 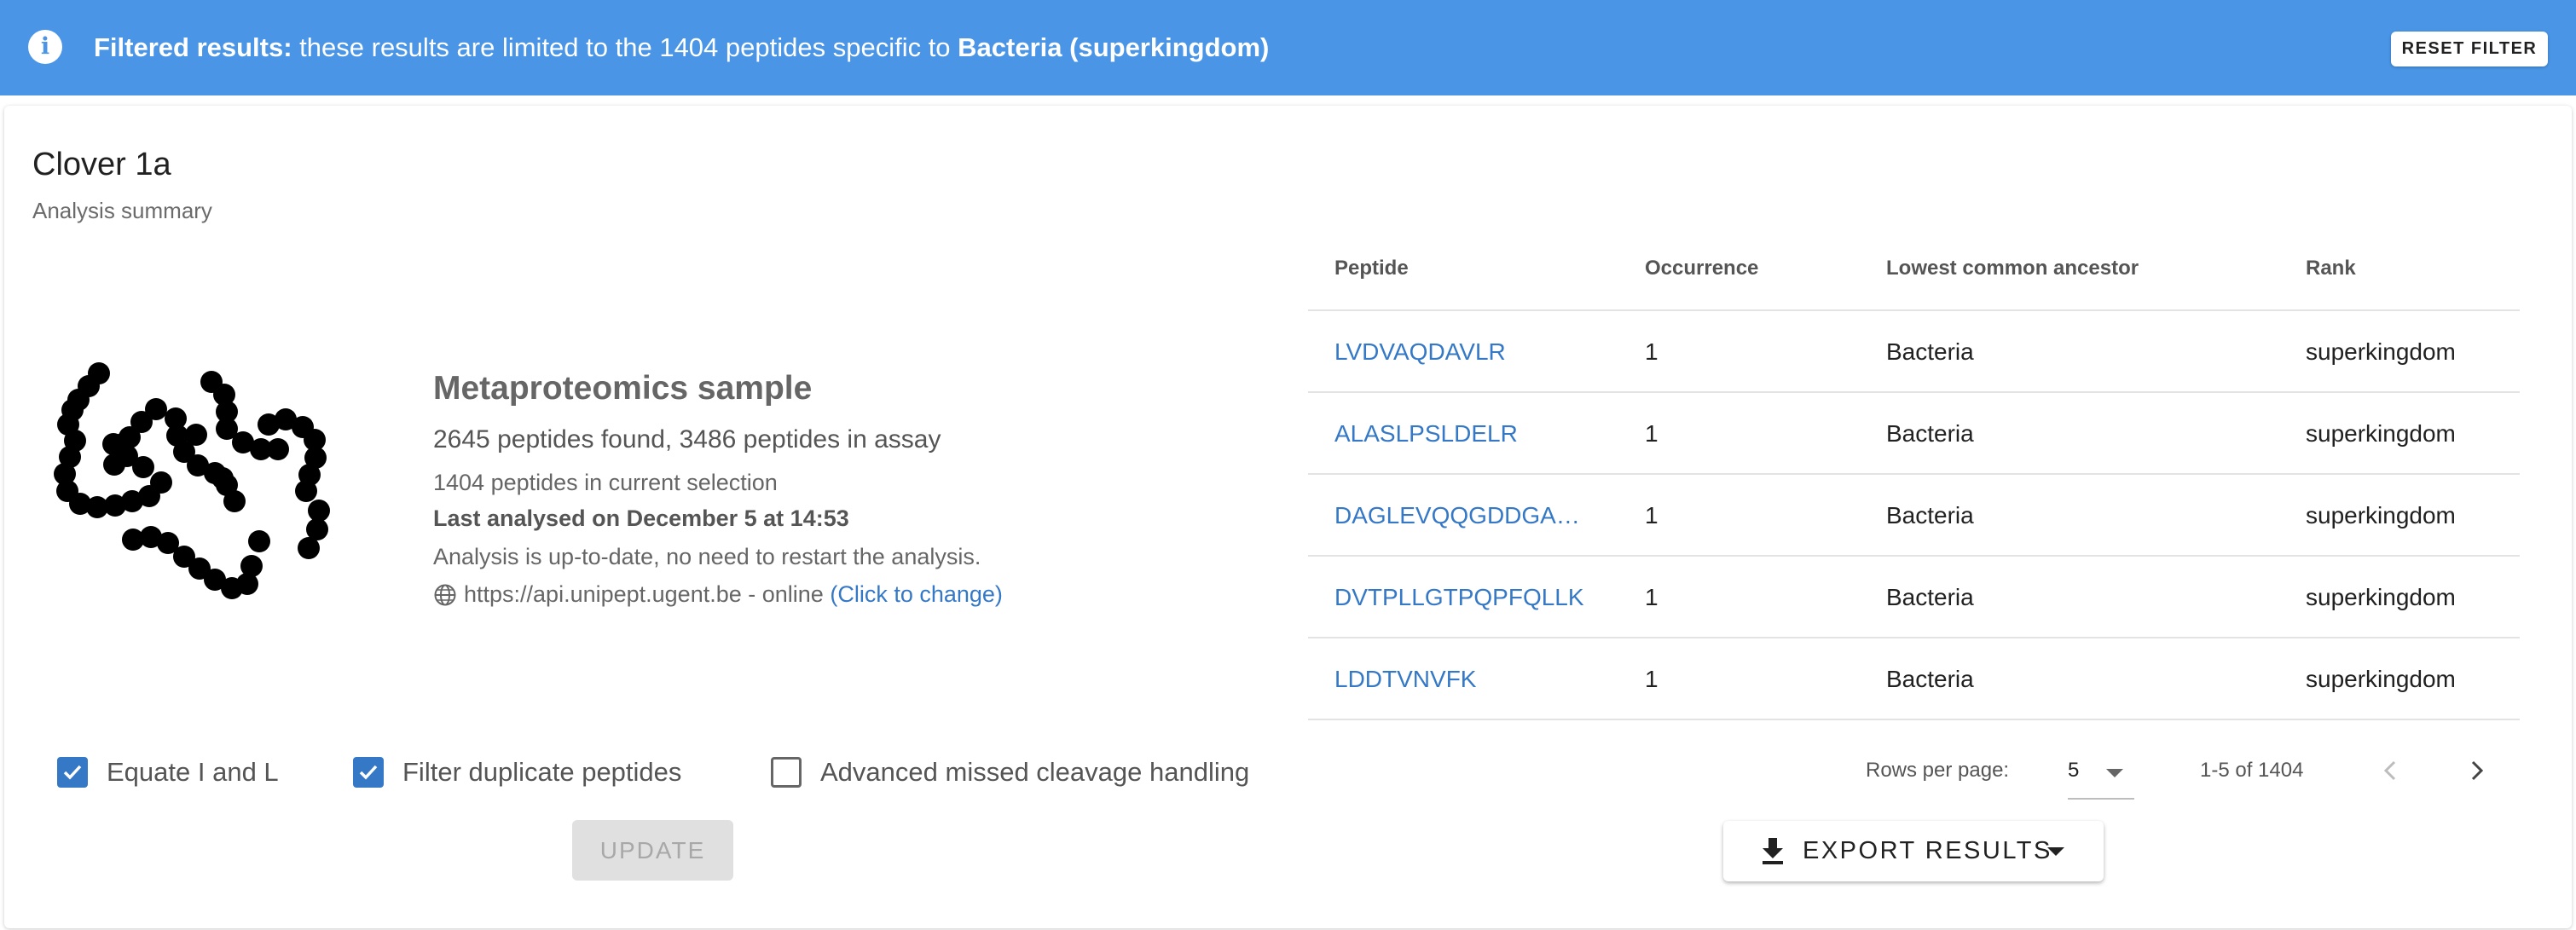 What do you see at coordinates (606, 482) in the screenshot?
I see `peptides-in-selection: 1404 peptides in current selection` at bounding box center [606, 482].